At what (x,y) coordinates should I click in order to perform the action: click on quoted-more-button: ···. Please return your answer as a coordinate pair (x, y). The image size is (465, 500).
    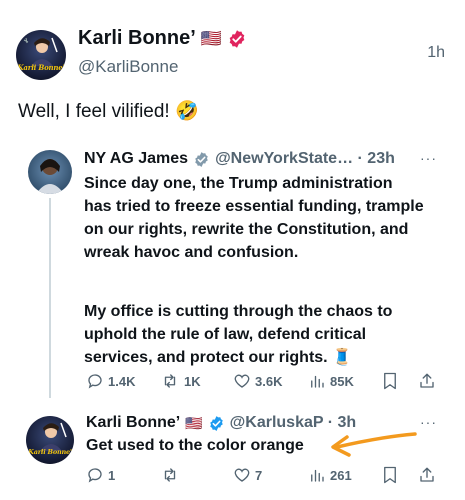
    Looking at the image, I should click on (428, 158).